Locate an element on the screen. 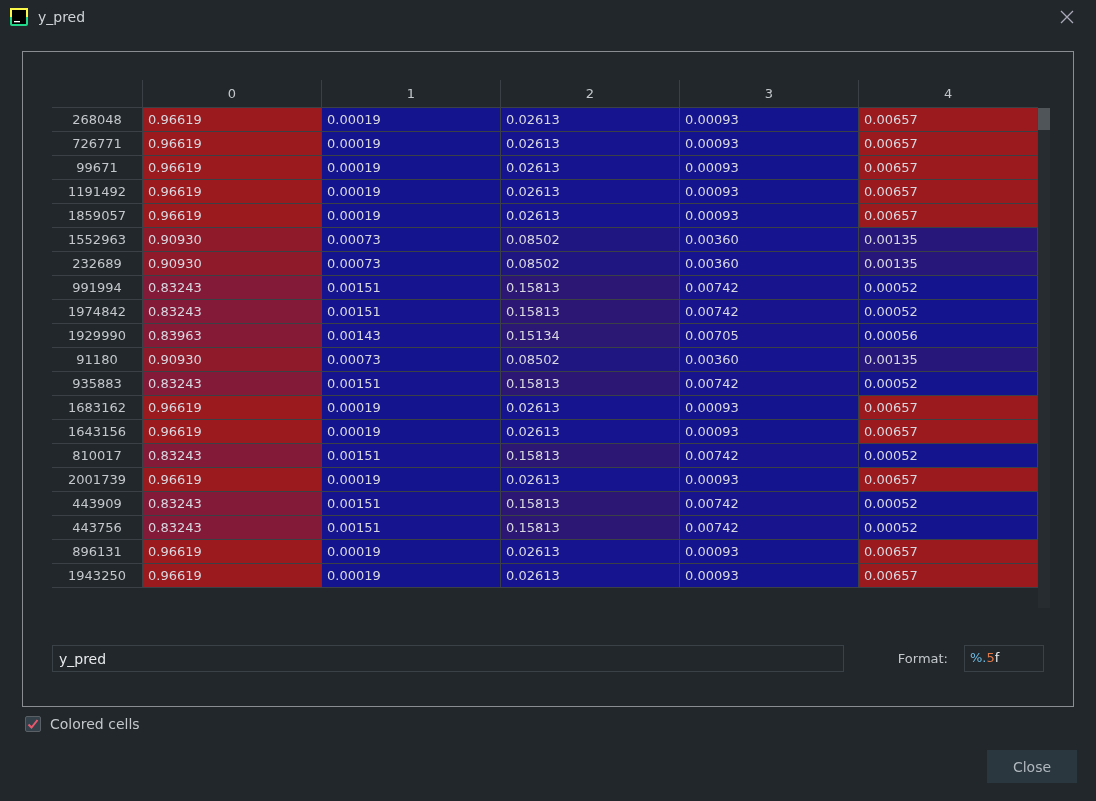  scrollbar-thumb is located at coordinates (1044, 119).